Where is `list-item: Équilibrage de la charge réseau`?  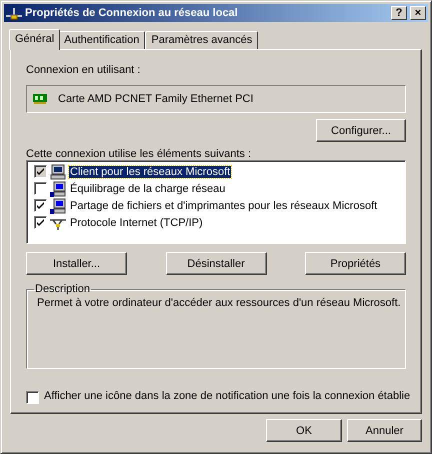 list-item: Équilibrage de la charge réseau is located at coordinates (147, 188).